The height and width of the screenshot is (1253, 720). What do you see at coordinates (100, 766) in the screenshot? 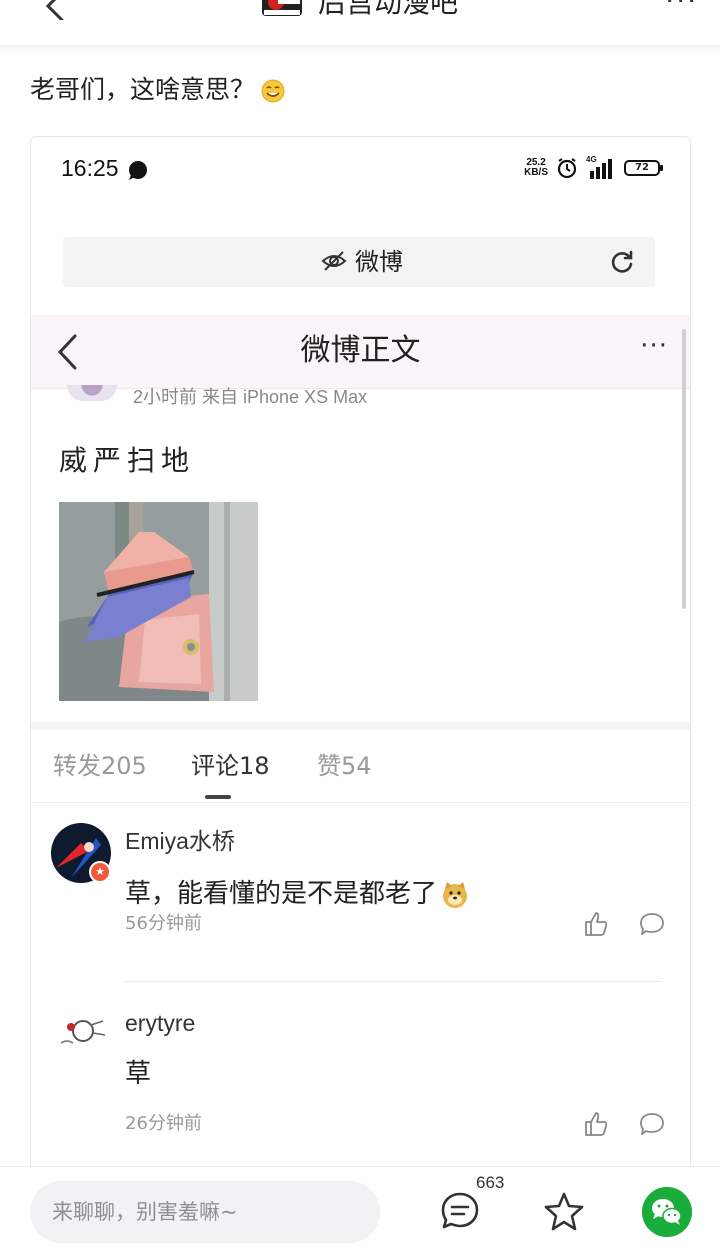
I see `tab-reposts: 转发205` at bounding box center [100, 766].